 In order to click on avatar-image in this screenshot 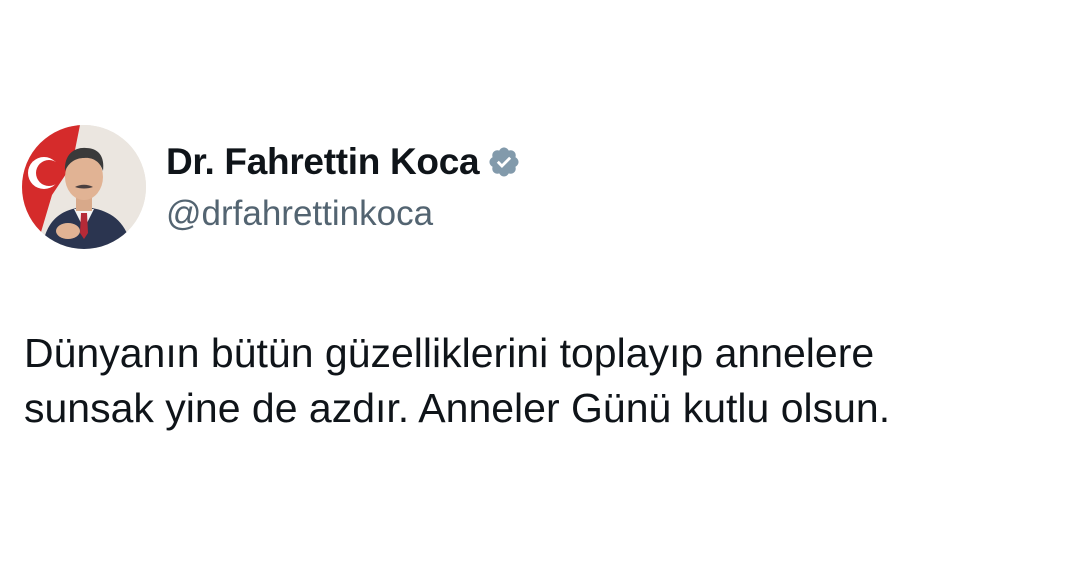, I will do `click(84, 187)`.